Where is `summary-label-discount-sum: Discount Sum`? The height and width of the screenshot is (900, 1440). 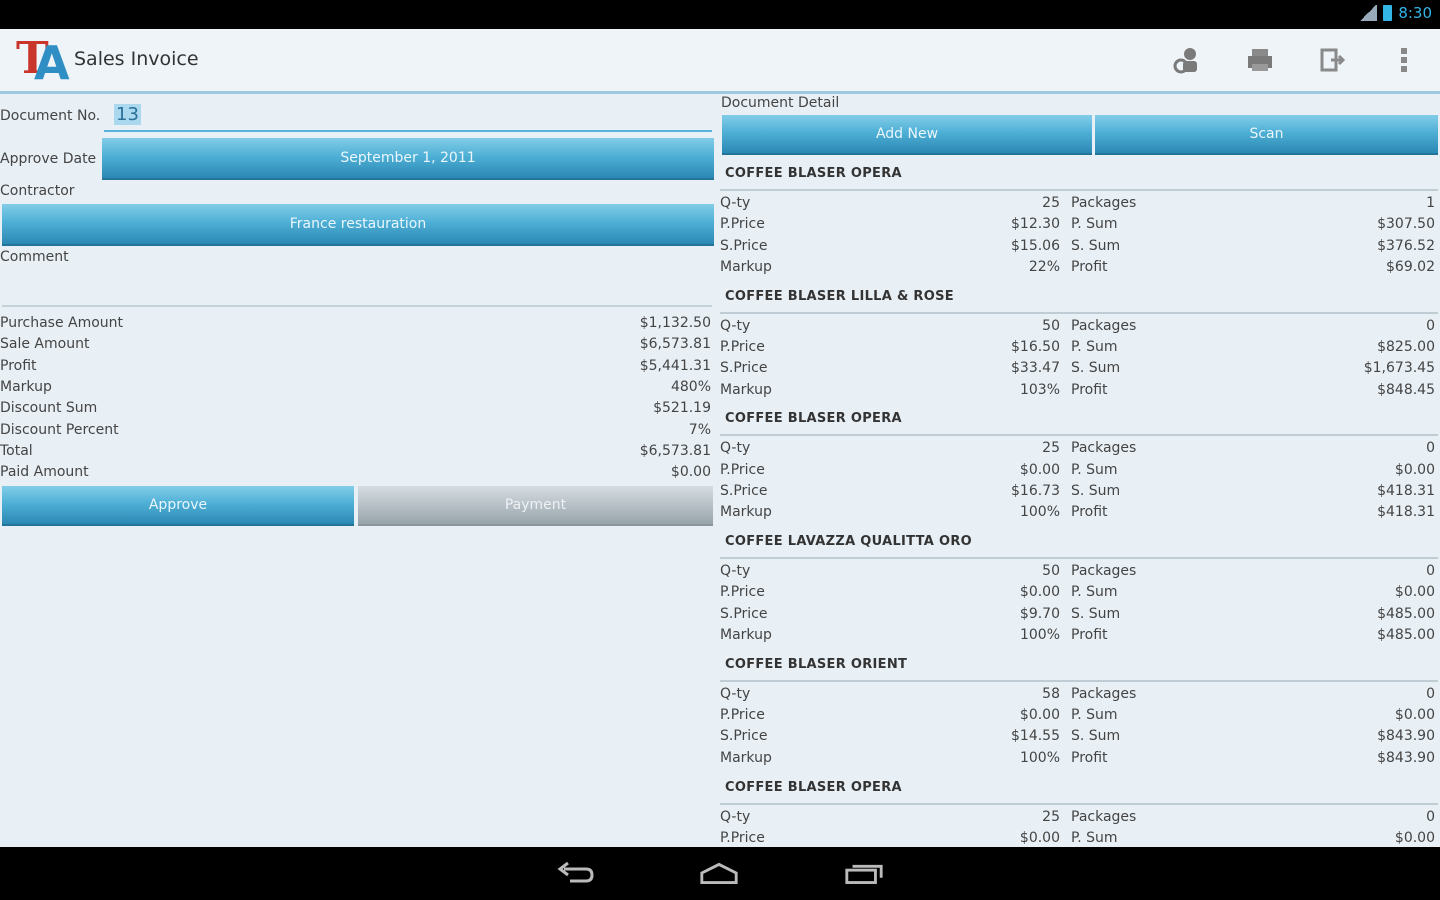
summary-label-discount-sum: Discount Sum is located at coordinates (49, 408).